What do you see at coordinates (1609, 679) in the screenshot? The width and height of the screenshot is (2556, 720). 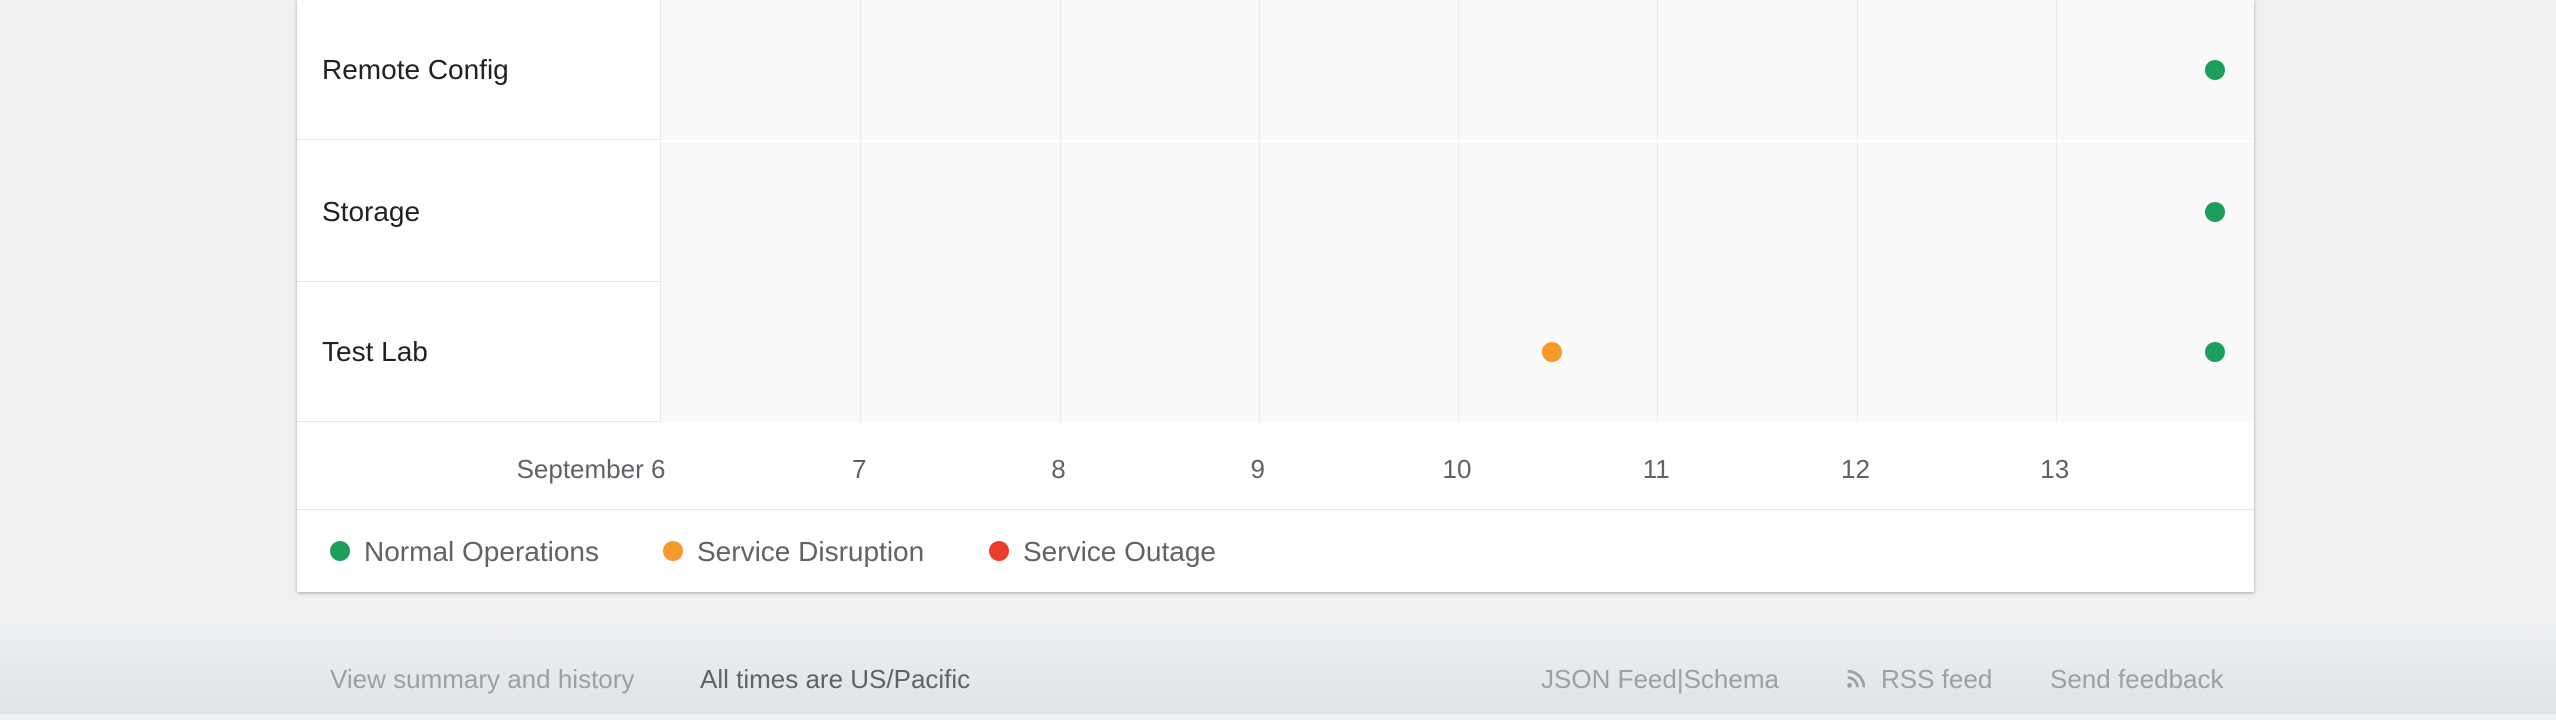 I see `json-feed-link: JSON Feed` at bounding box center [1609, 679].